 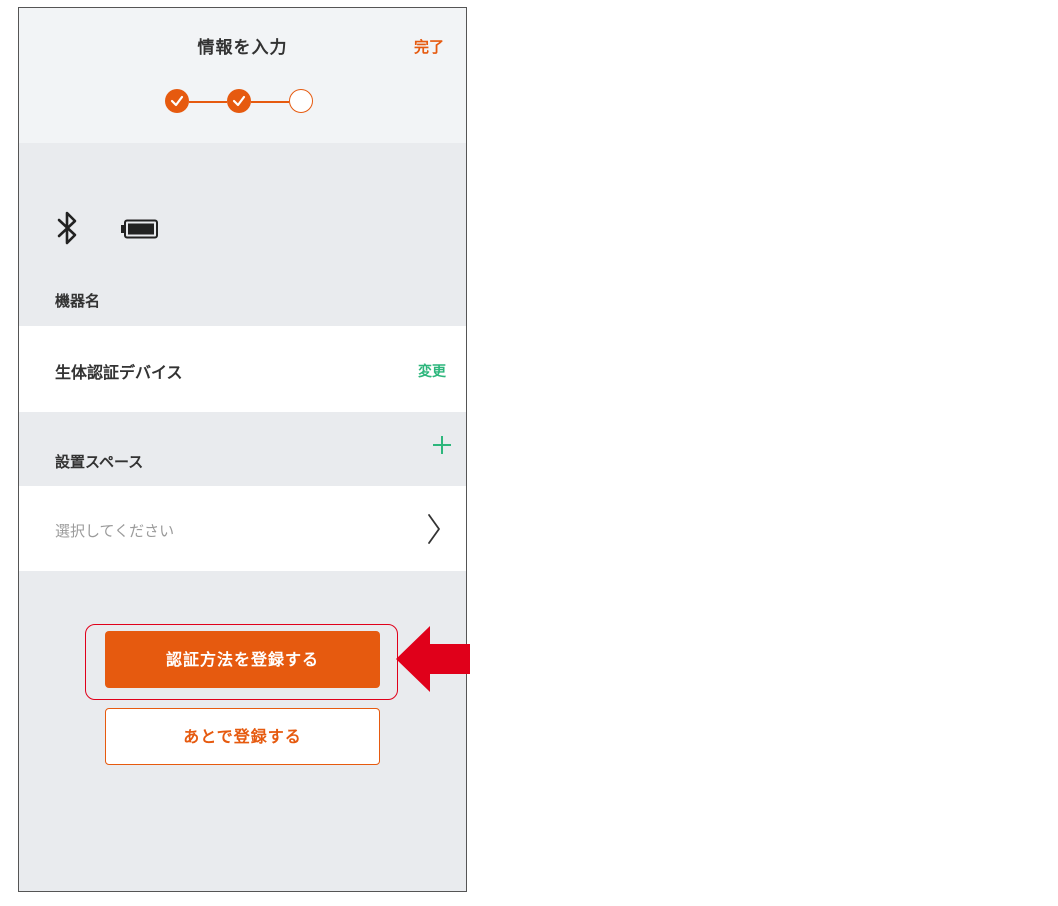 What do you see at coordinates (99, 462) in the screenshot?
I see `install-space-label: 設置スペース` at bounding box center [99, 462].